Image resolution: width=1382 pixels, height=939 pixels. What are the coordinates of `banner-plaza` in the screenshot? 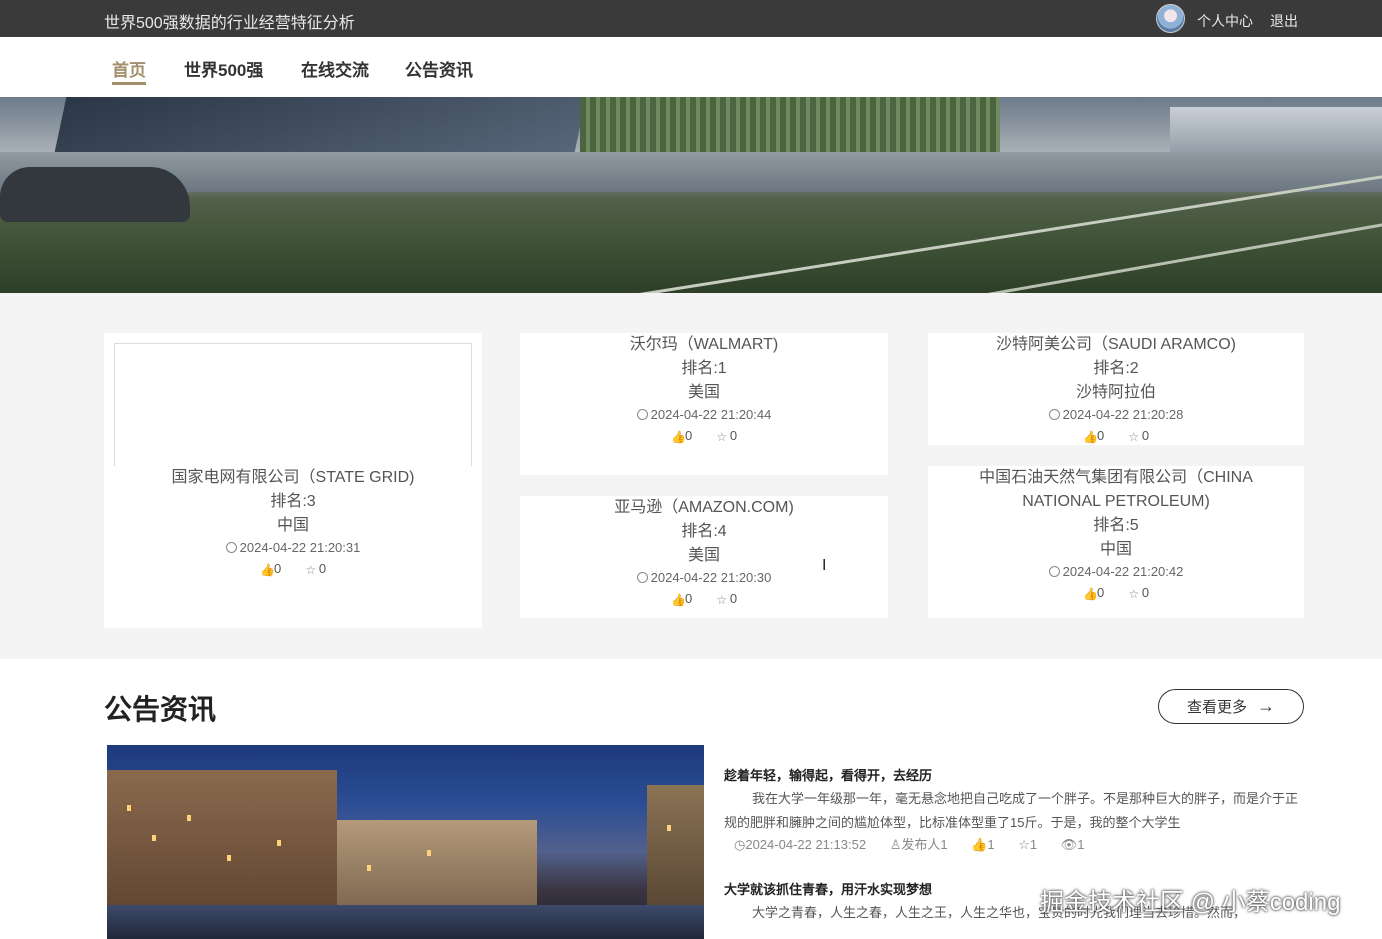 It's located at (691, 172).